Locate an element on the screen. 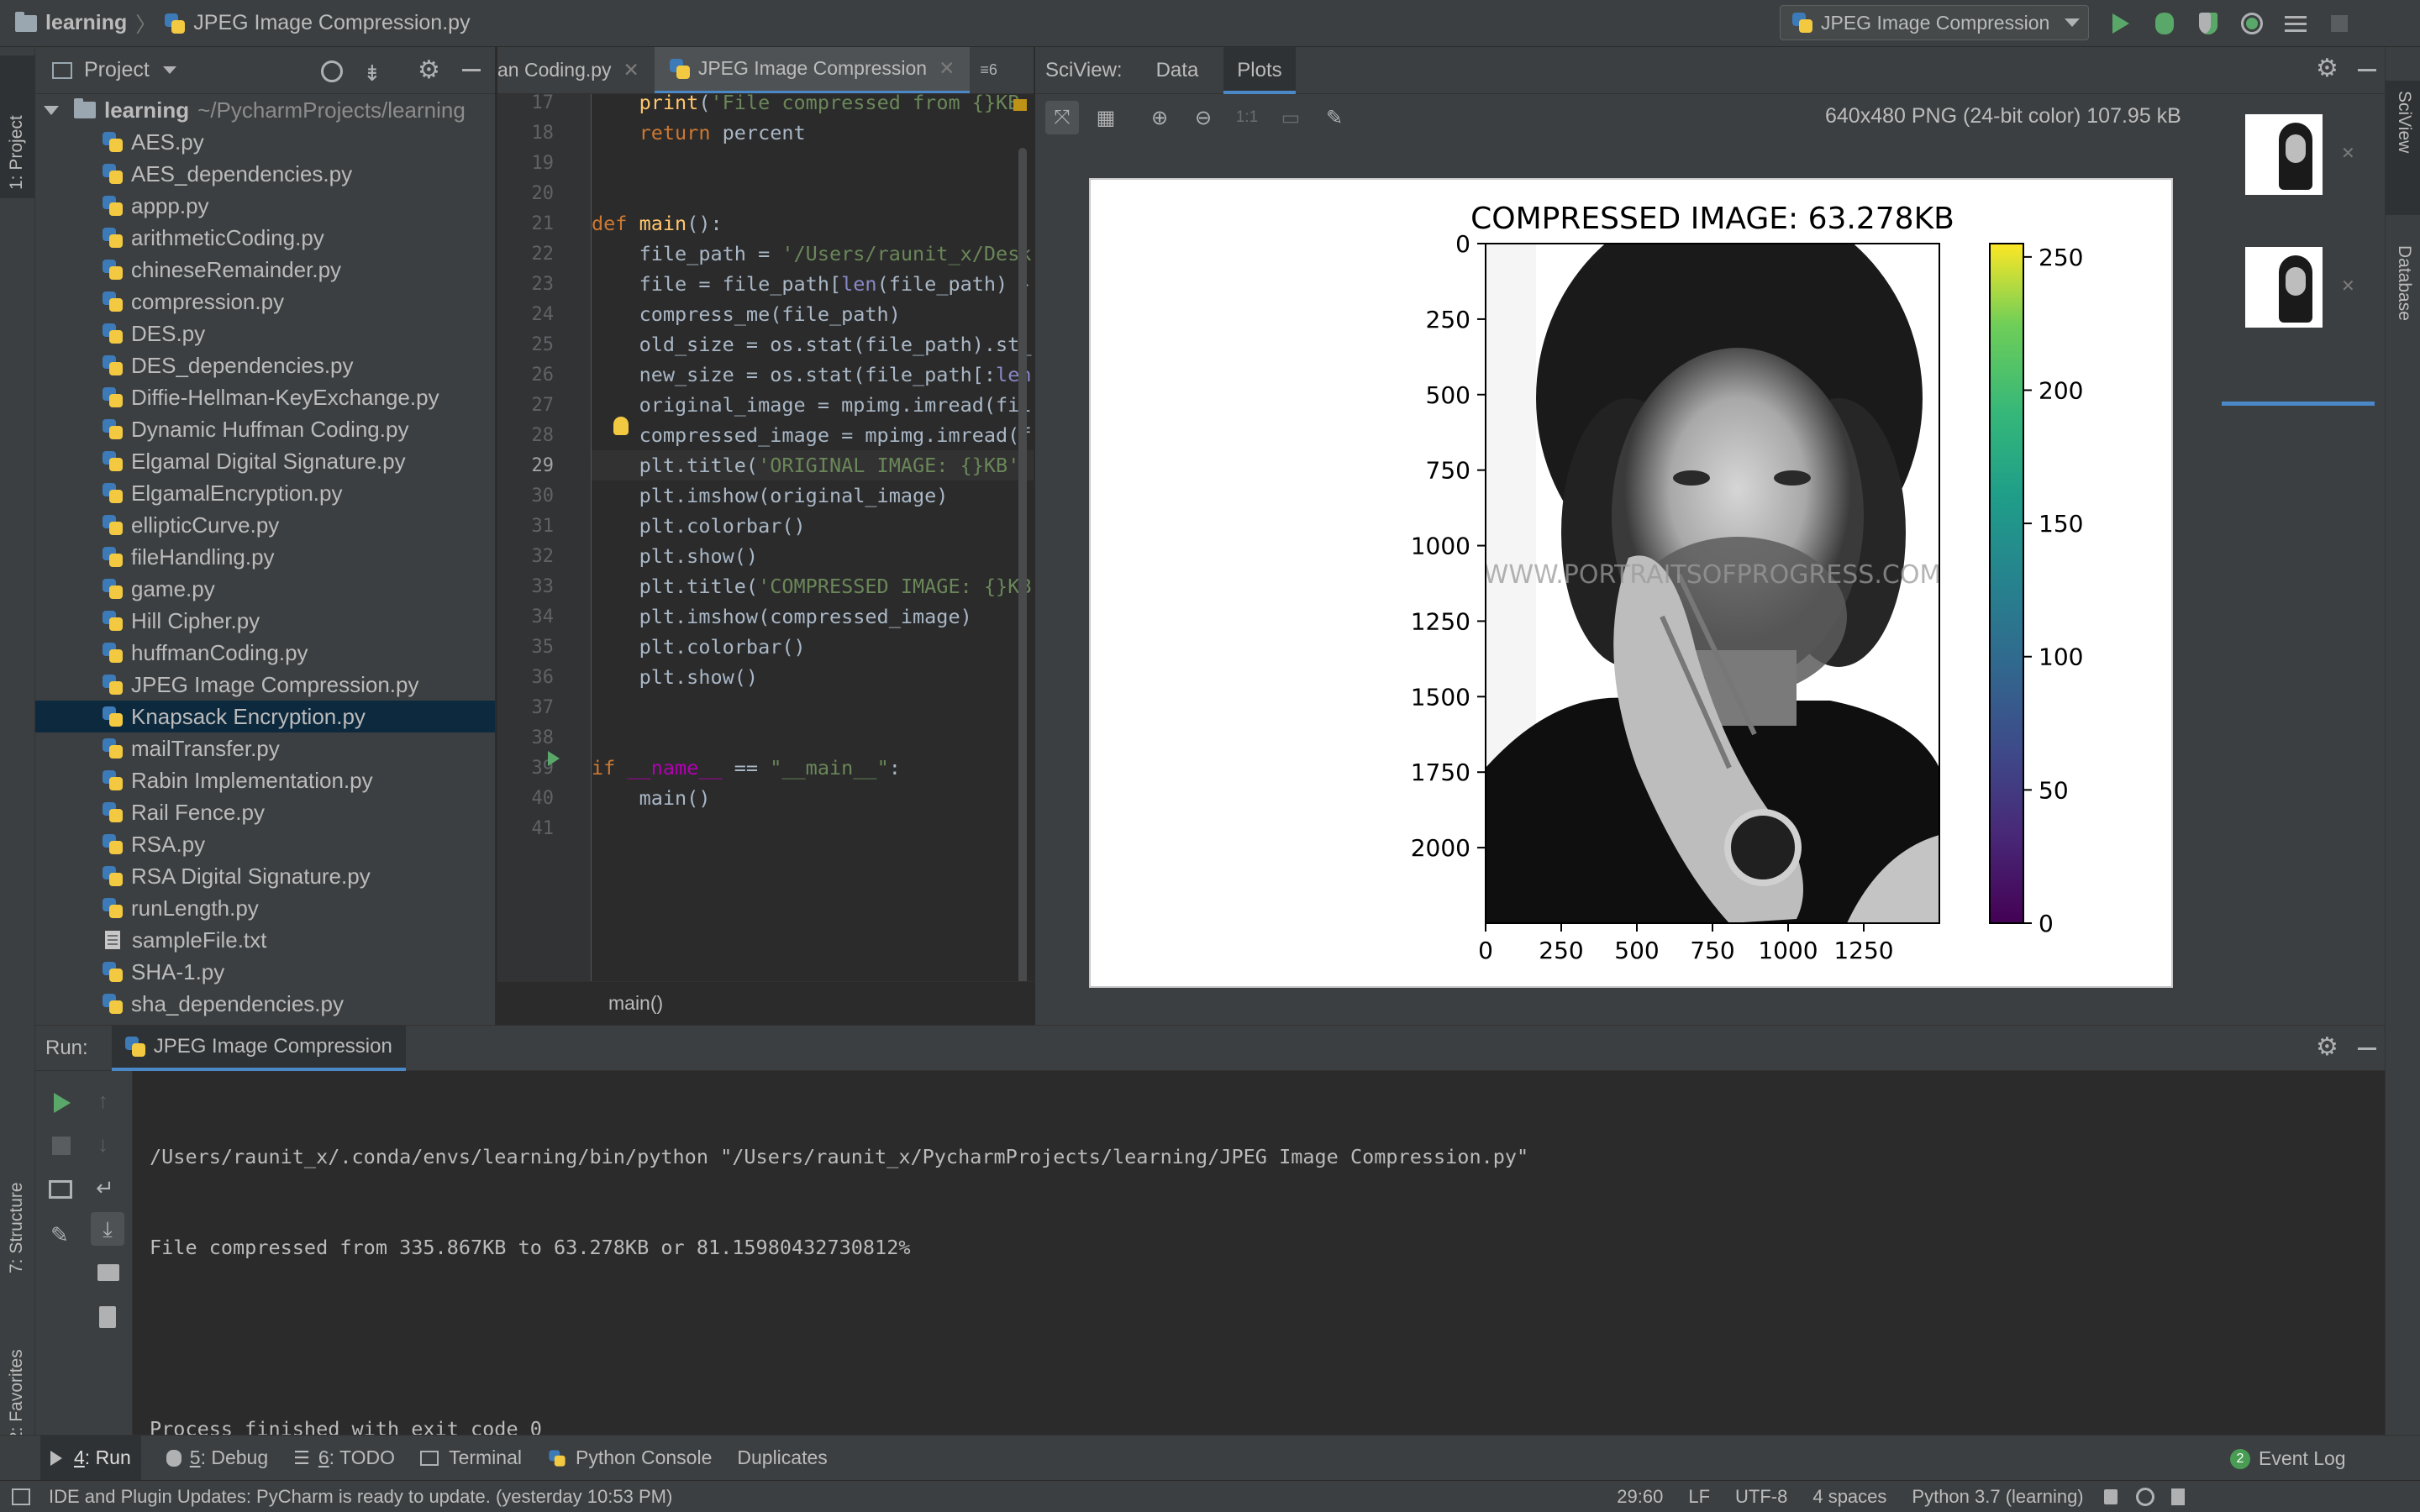  breadcrumb-file: JPEG Image Compression.py is located at coordinates (331, 23).